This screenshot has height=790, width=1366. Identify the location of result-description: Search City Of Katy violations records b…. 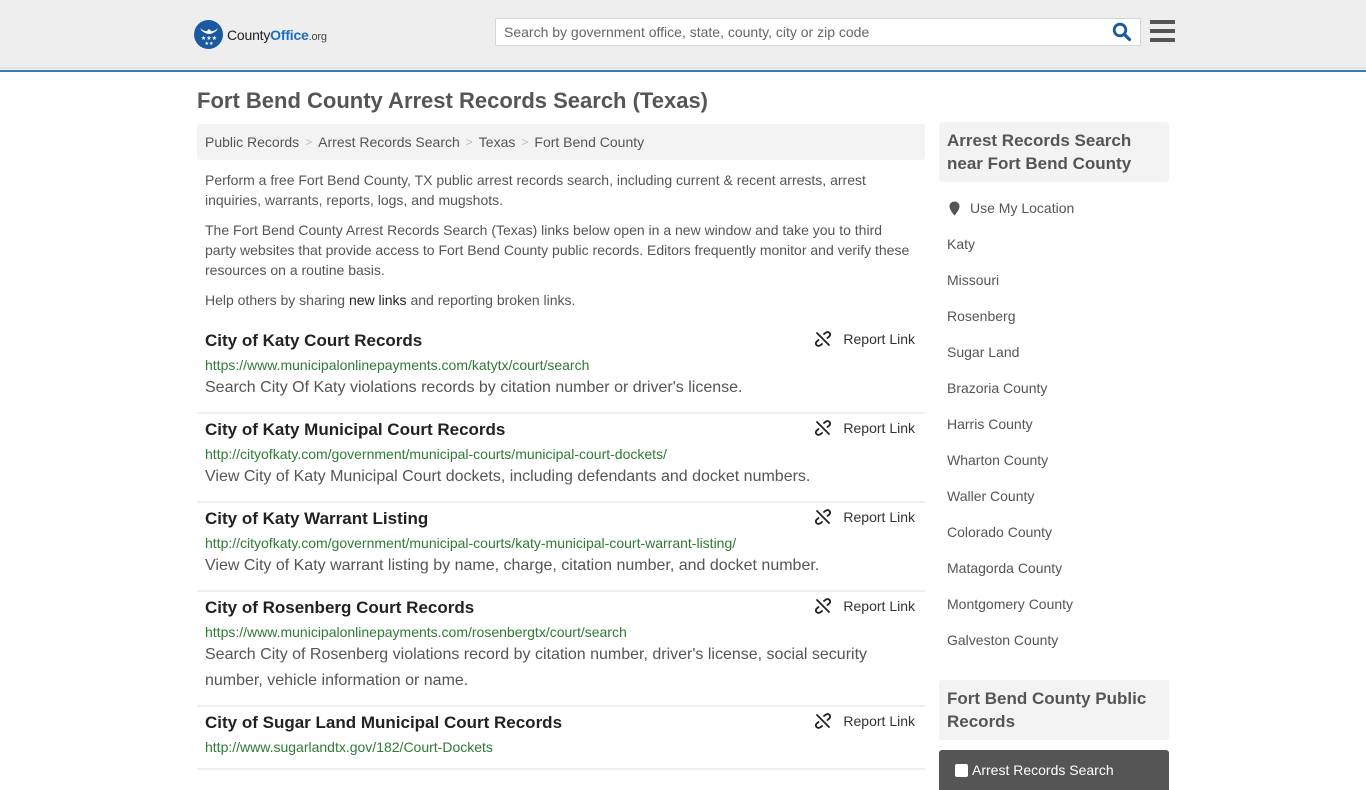
(474, 387).